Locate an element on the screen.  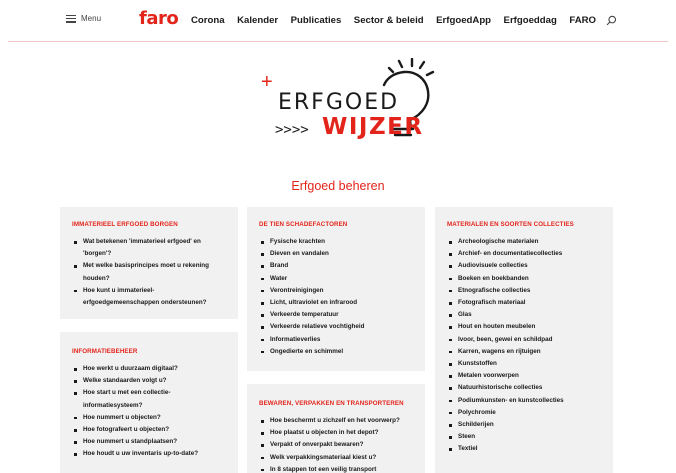
list-item: Verontreinigingen is located at coordinates (336, 291).